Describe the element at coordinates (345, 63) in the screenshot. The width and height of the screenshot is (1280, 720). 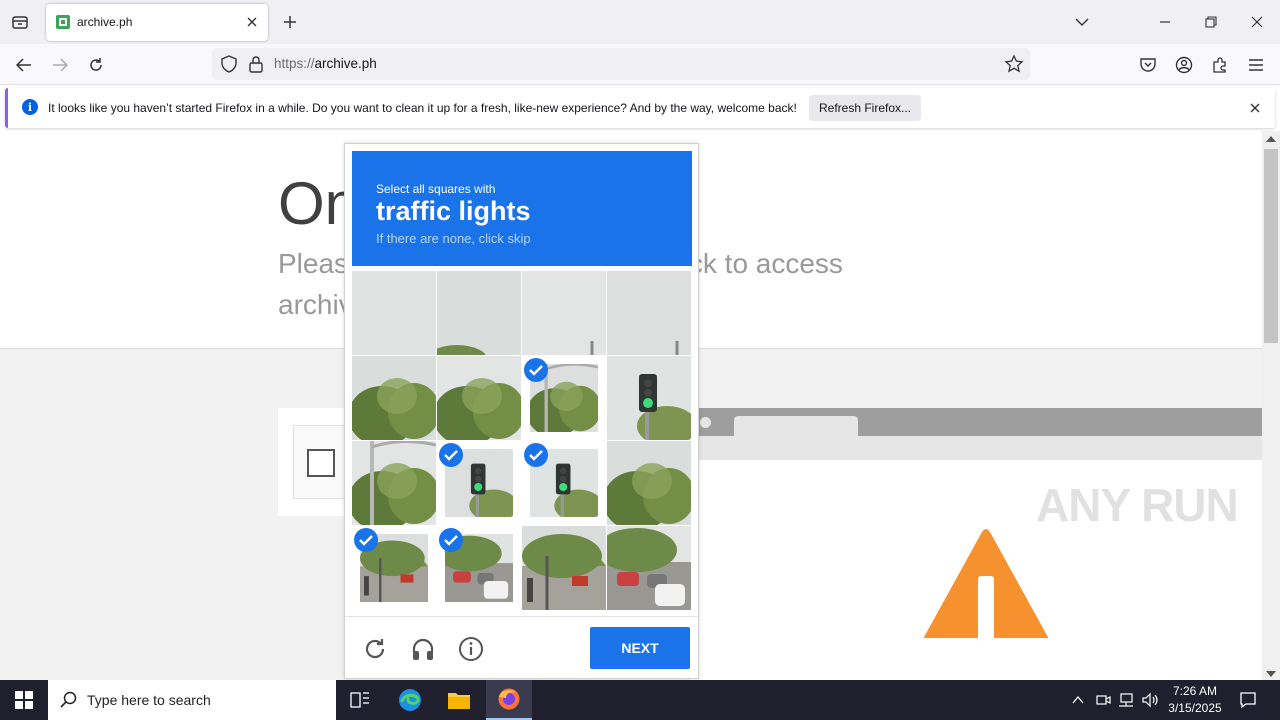
I see `url-host: archive.ph` at that location.